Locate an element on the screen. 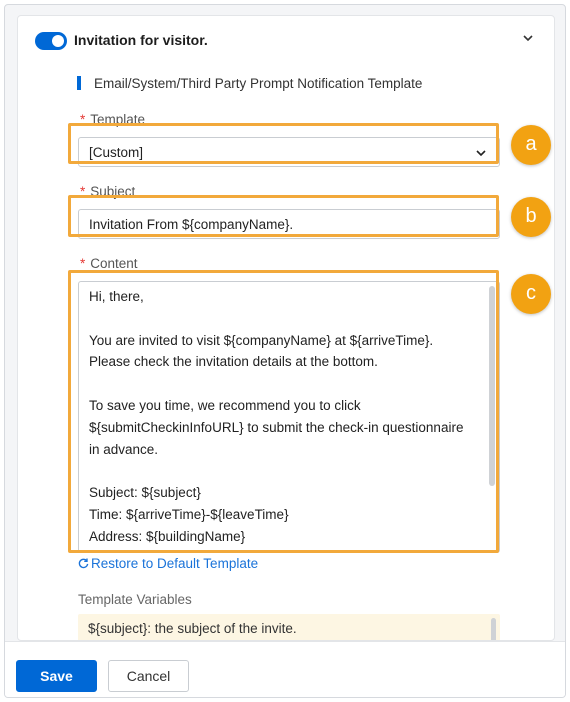 The width and height of the screenshot is (570, 702). subject-input: Invitation From ${companyName}. is located at coordinates (289, 224).